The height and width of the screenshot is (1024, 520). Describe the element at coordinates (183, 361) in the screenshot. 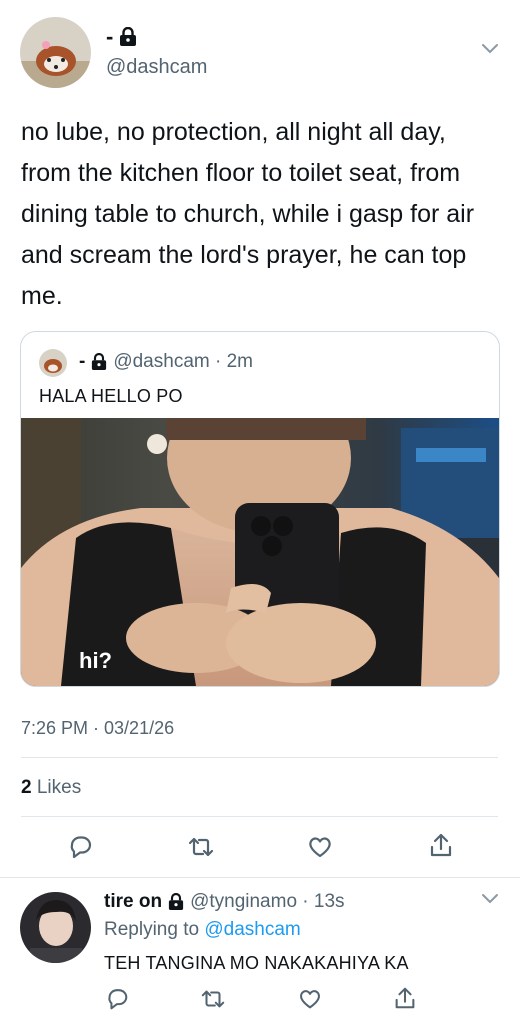

I see `quoted-handle-time: @dashcam · 2m` at that location.